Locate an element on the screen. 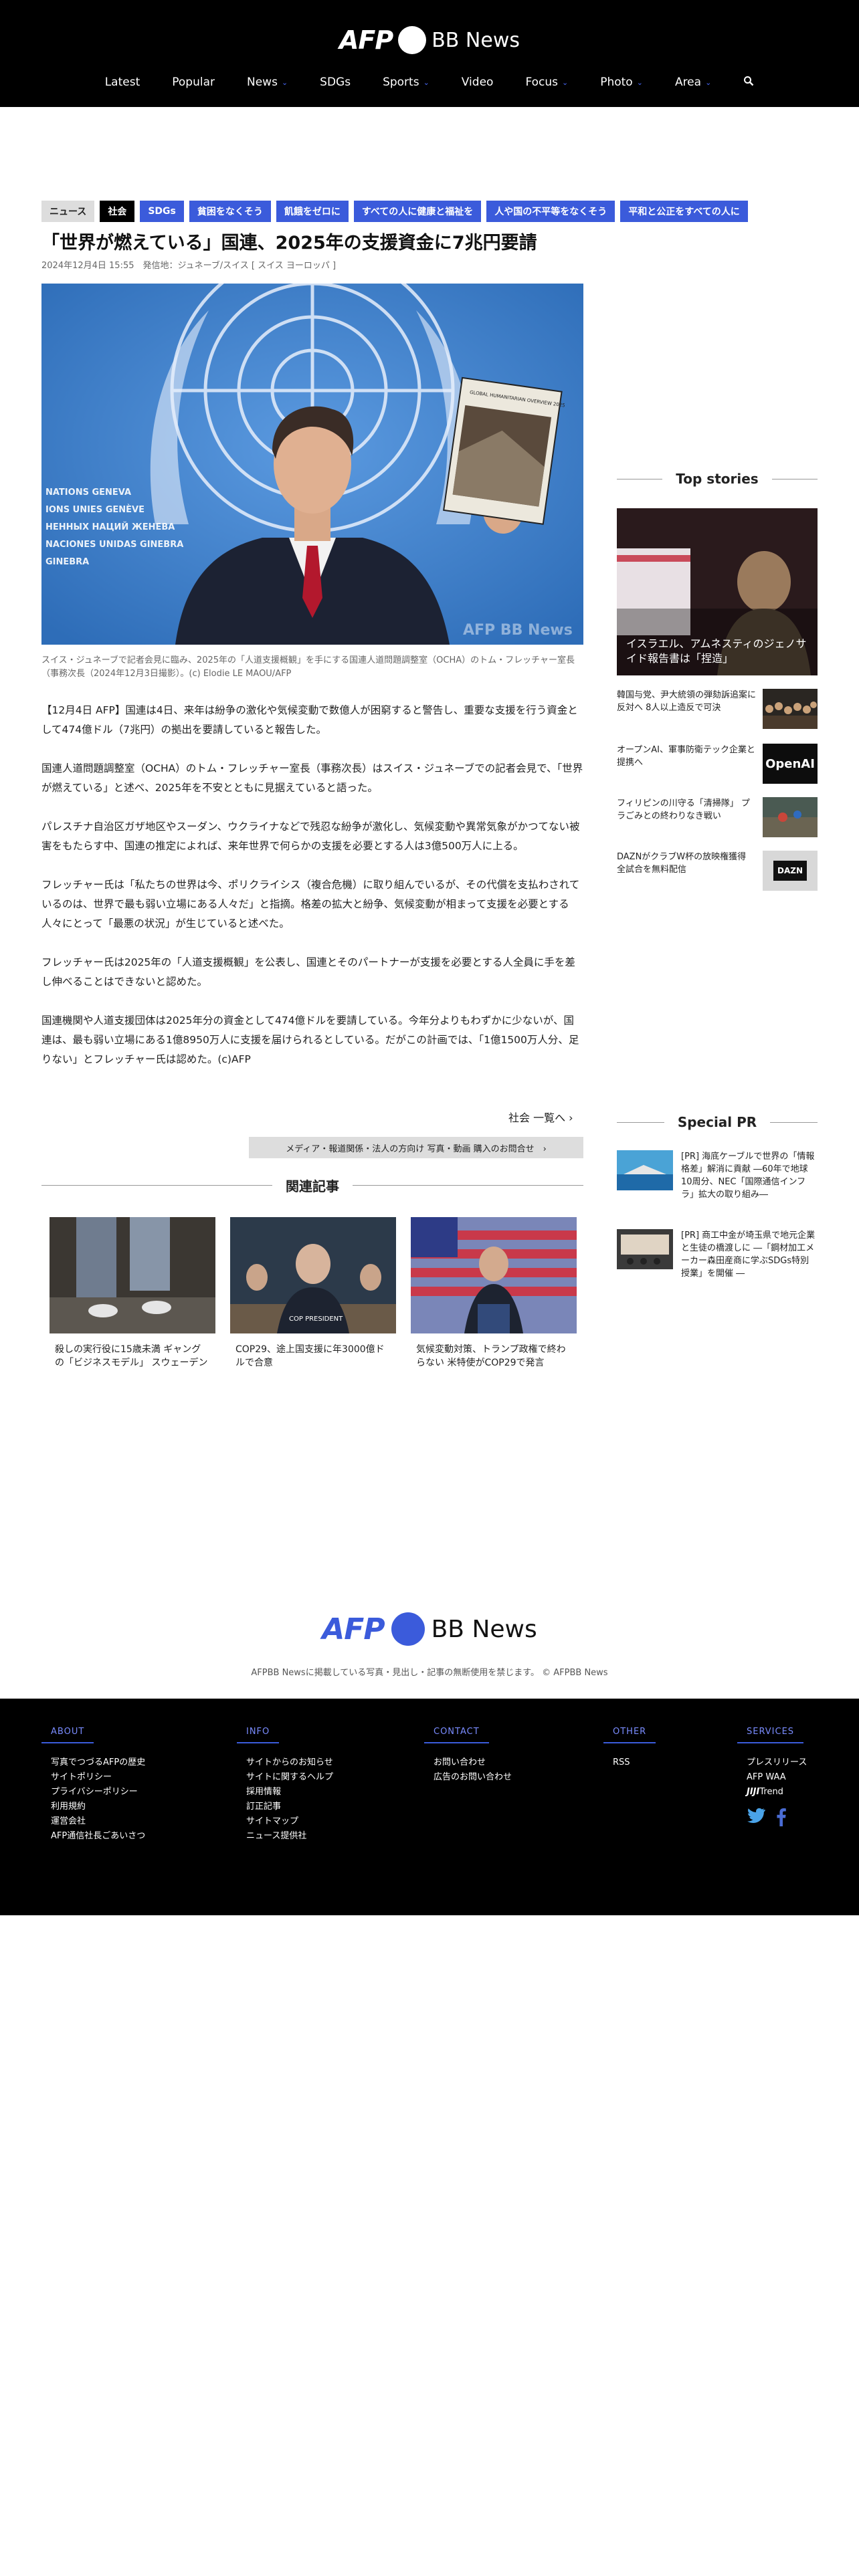 The height and width of the screenshot is (2576, 859). top-story-item: フィリピンの川守る「清掃隊」 プラごみとの終わりなき戦い is located at coordinates (718, 818).